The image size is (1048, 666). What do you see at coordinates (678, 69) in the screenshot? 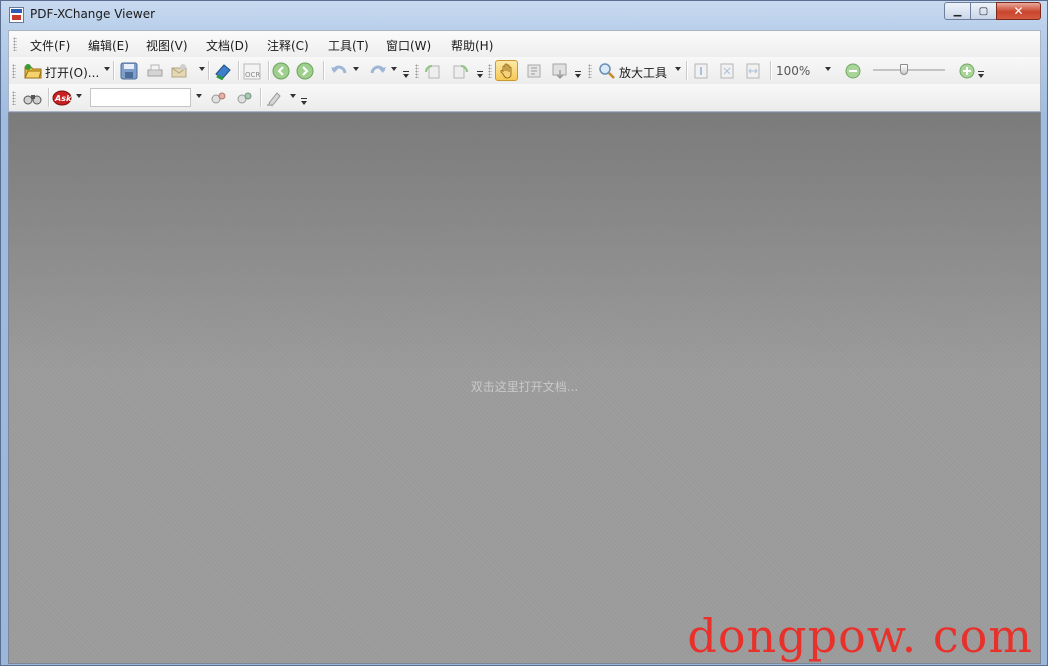
I see `zoom-tool-dropdown-arrow` at bounding box center [678, 69].